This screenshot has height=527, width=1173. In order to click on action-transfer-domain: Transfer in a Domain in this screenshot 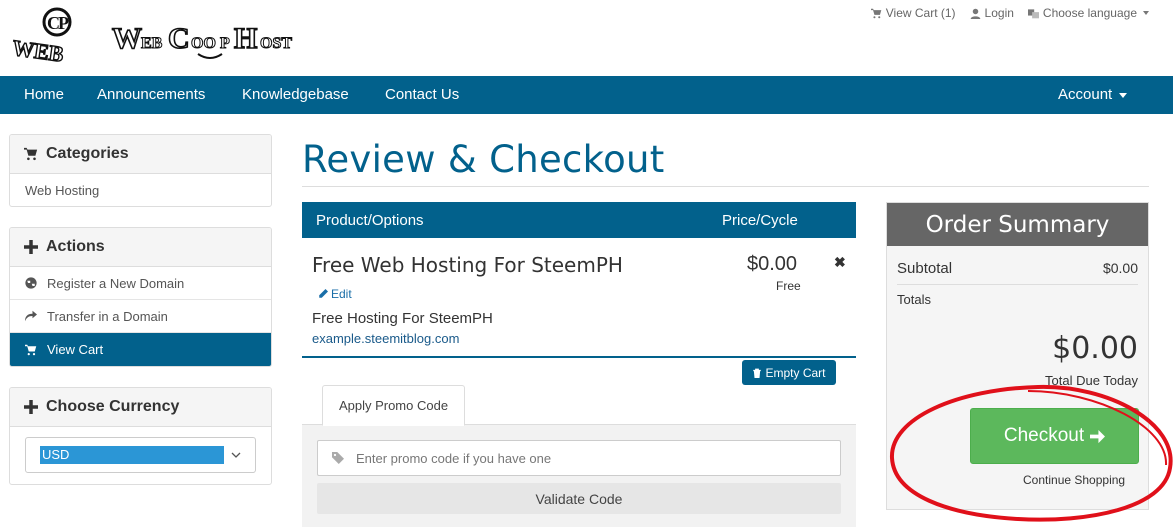, I will do `click(140, 316)`.